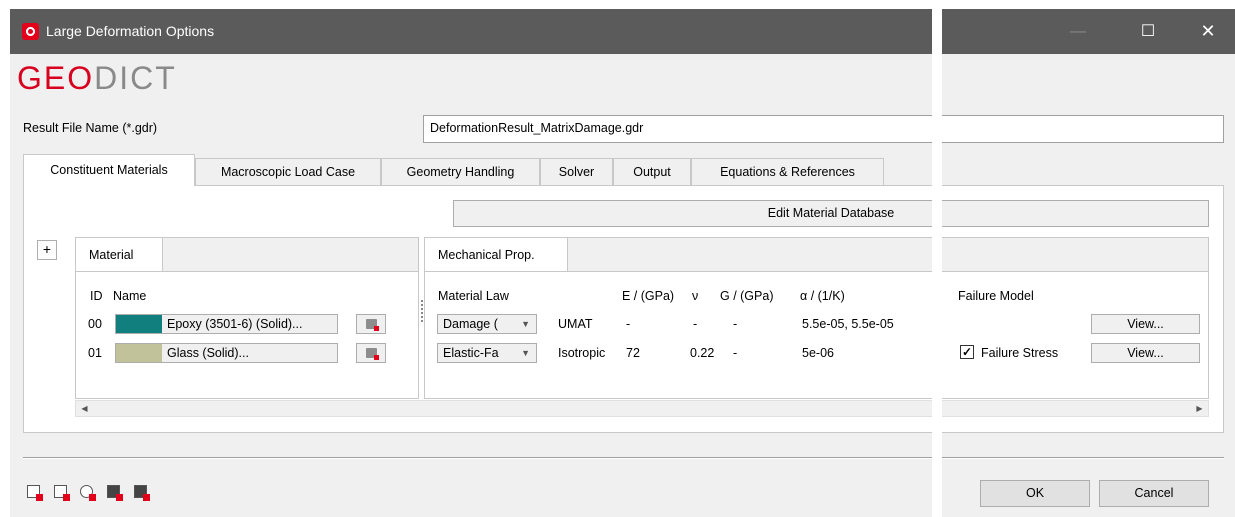 The width and height of the screenshot is (1235, 517). What do you see at coordinates (1208, 31) in the screenshot?
I see `close-icon: ✕` at bounding box center [1208, 31].